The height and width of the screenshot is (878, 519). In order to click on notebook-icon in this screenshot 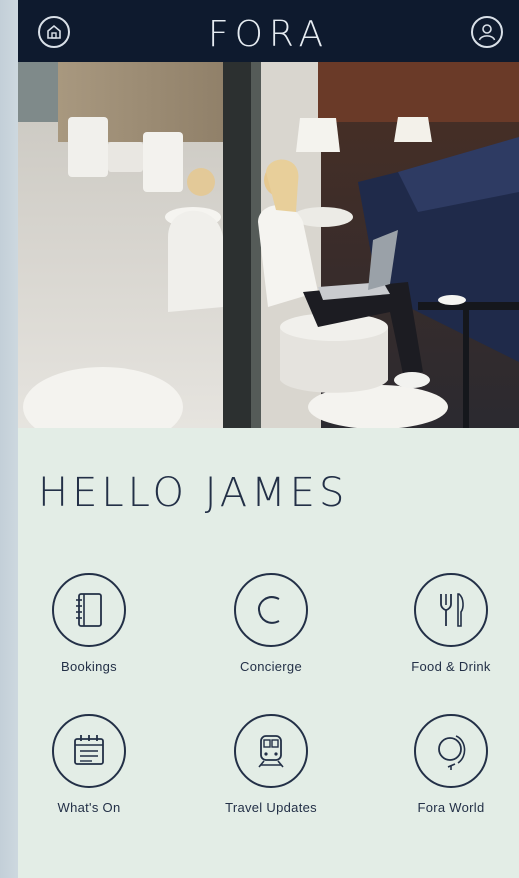, I will do `click(89, 610)`.